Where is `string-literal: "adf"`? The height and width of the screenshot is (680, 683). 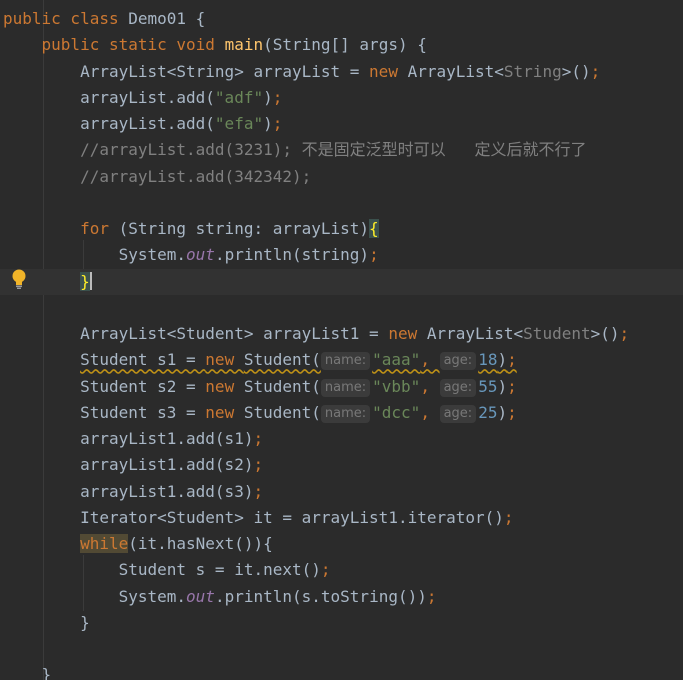 string-literal: "adf" is located at coordinates (239, 97).